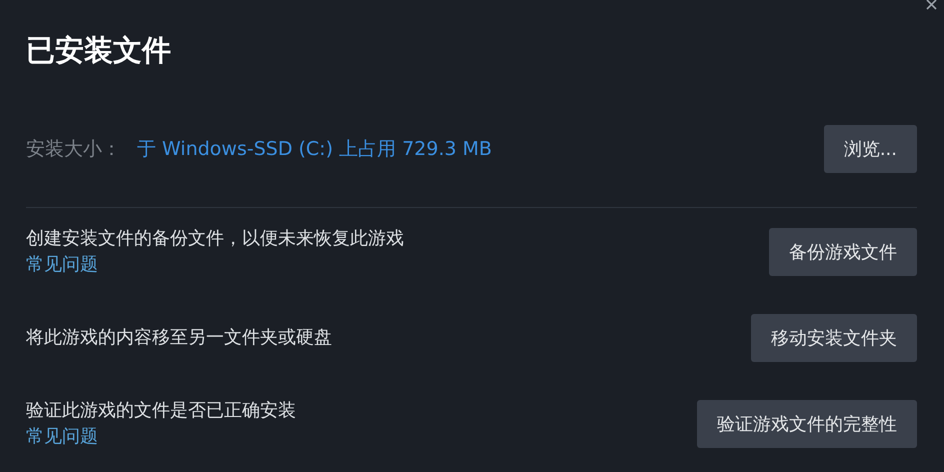 This screenshot has width=944, height=472. Describe the element at coordinates (179, 338) in the screenshot. I see `description-text: 将此游戏的内容移至另一文件夹或硬盘` at that location.